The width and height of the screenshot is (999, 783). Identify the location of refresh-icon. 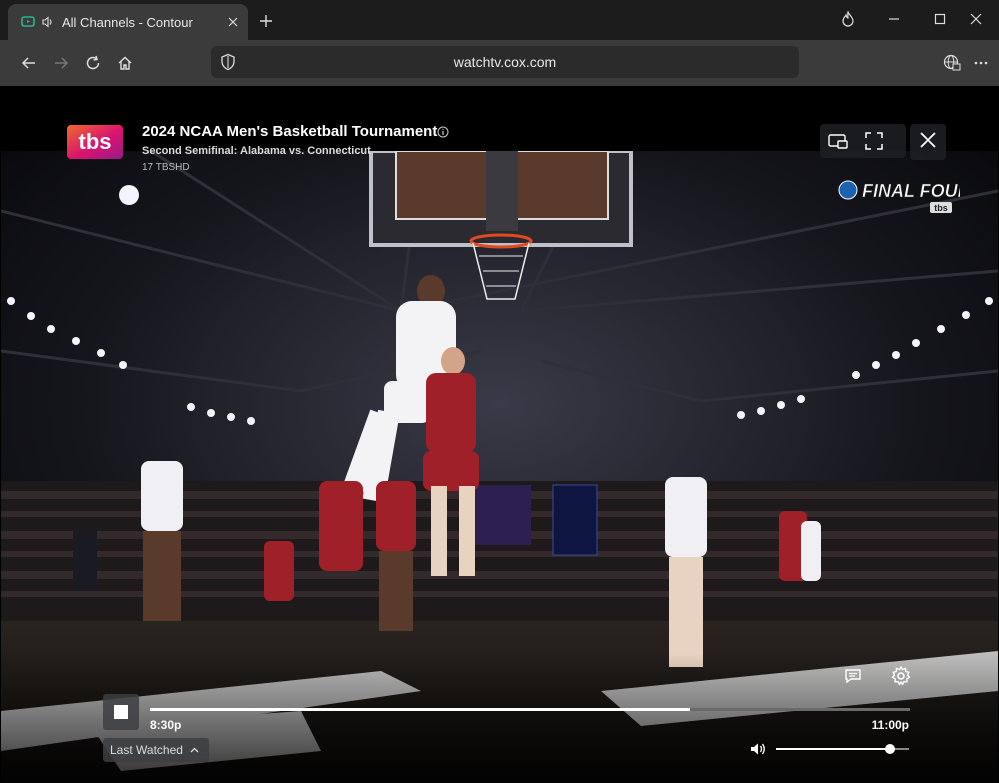
(93, 63).